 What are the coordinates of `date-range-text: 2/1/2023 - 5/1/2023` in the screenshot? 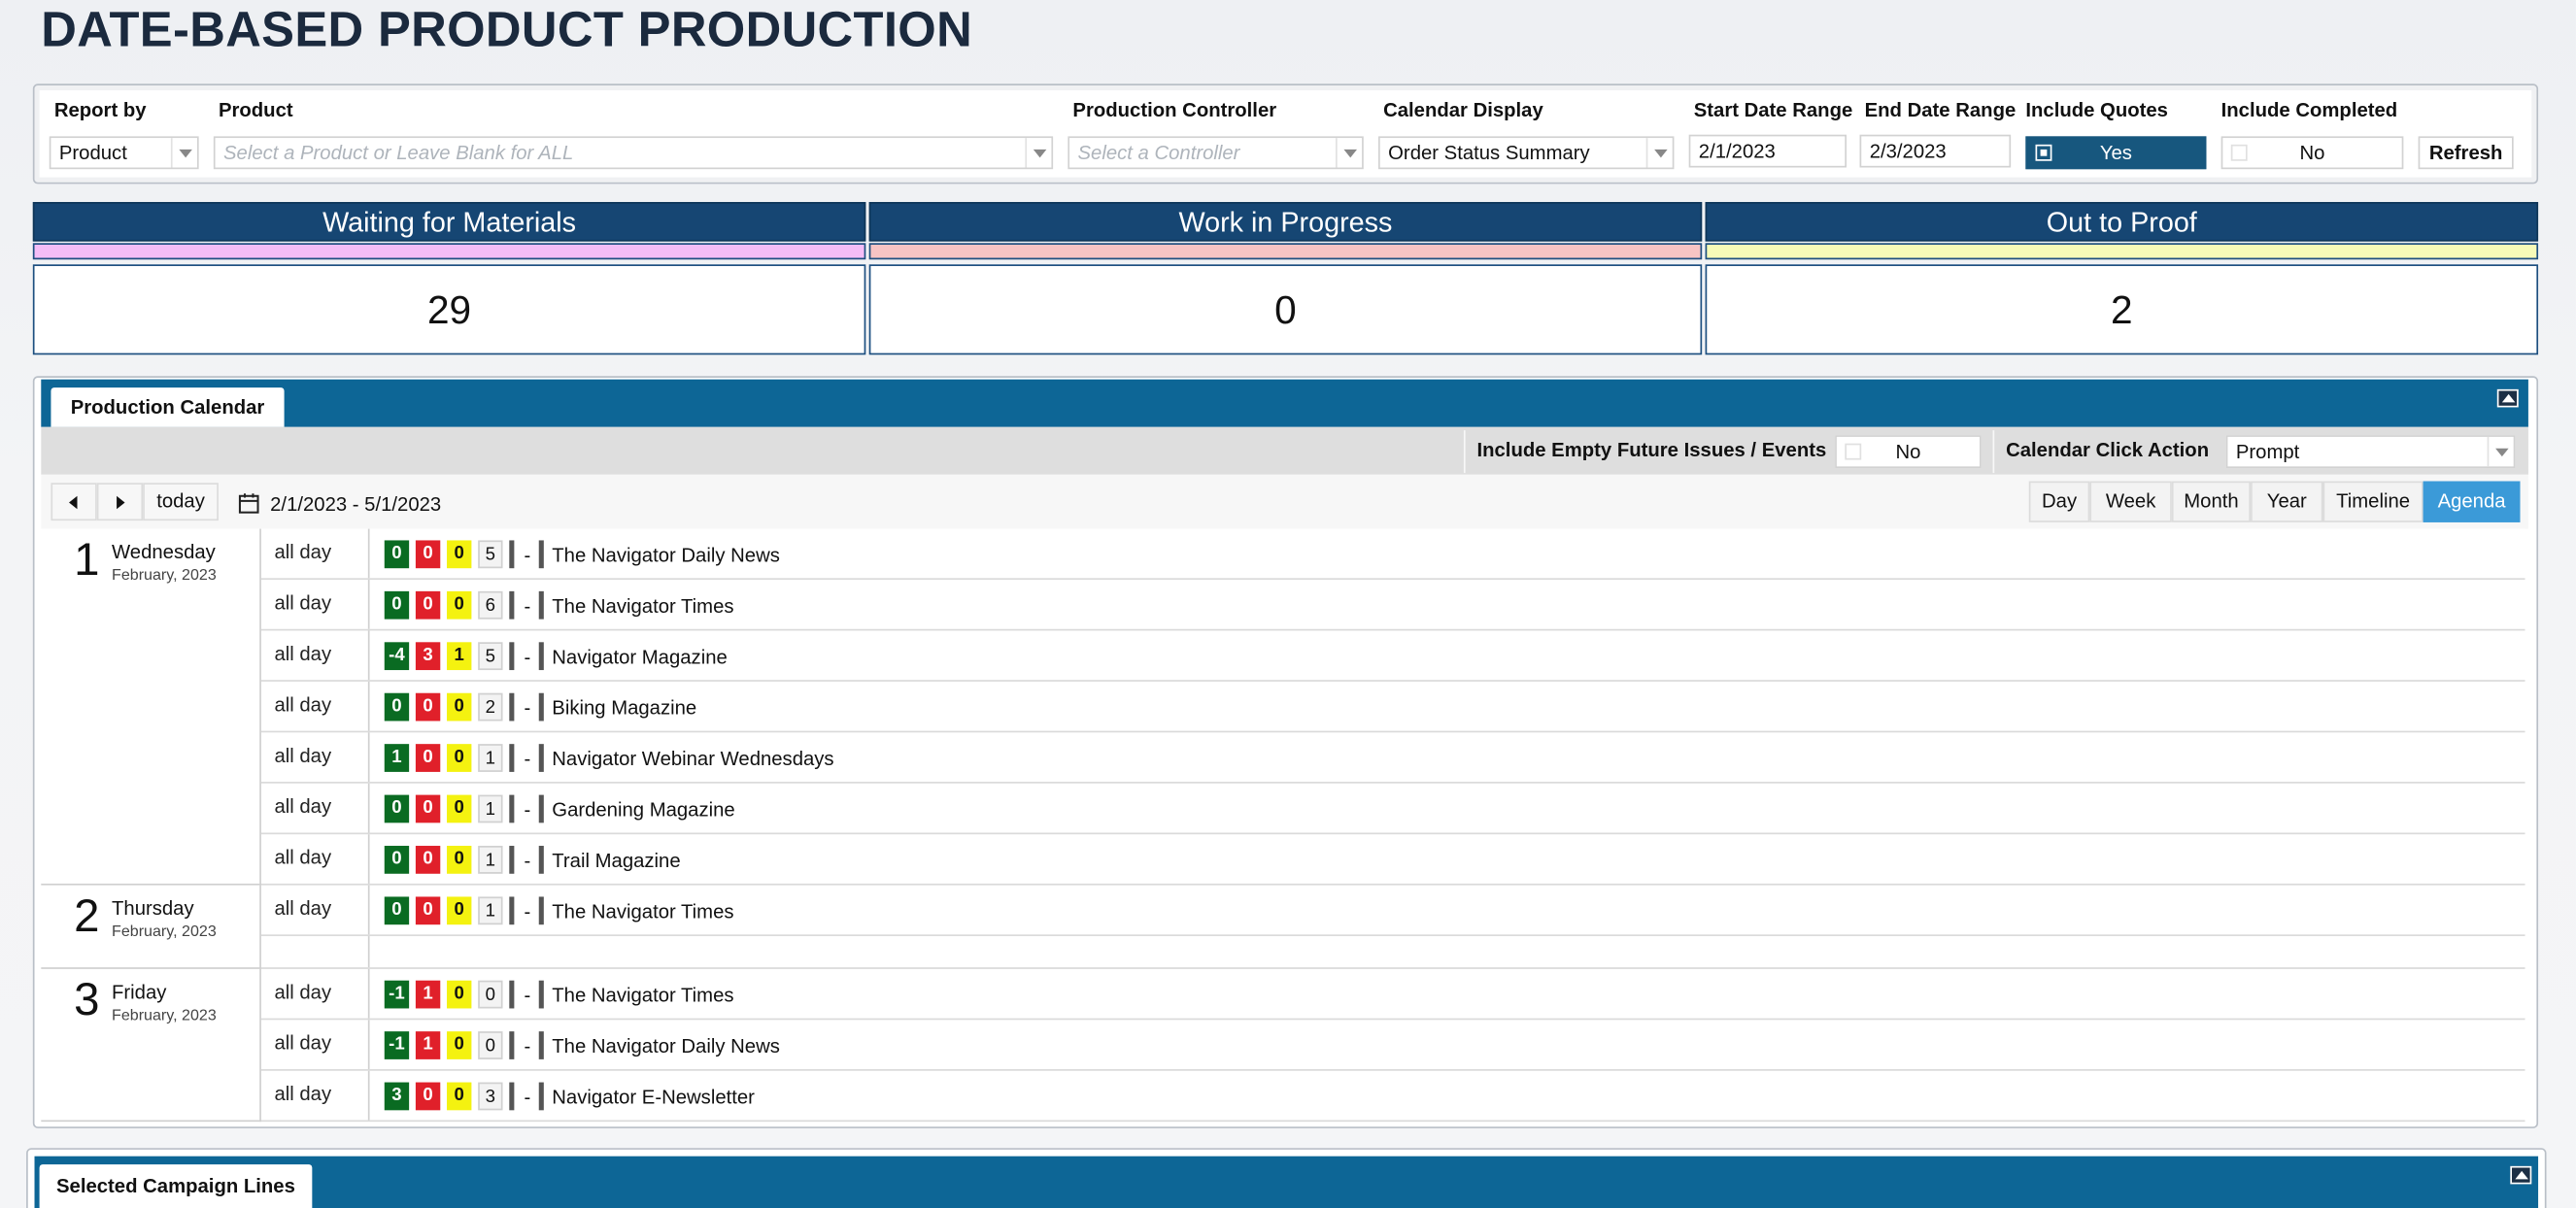 It's located at (356, 504).